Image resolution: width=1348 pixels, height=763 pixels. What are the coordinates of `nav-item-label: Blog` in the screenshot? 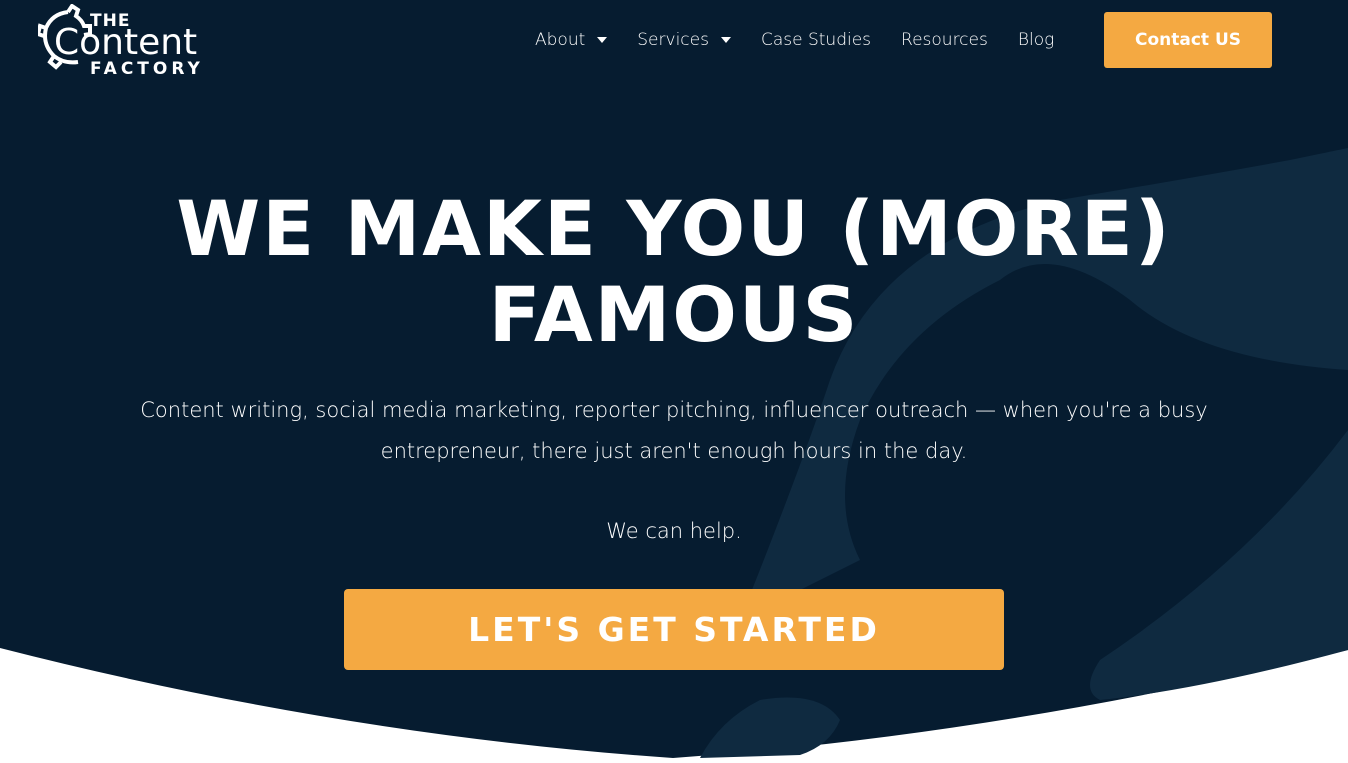 It's located at (1036, 40).